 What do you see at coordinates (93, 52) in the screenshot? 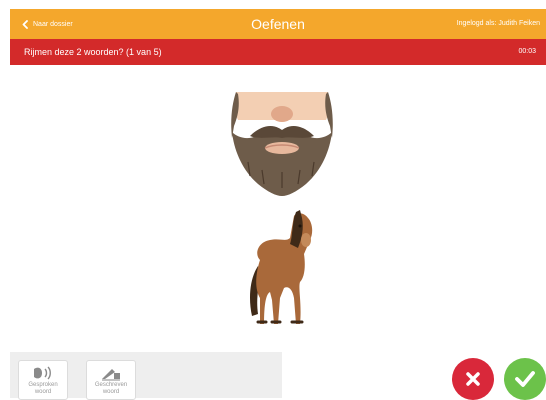
I see `question-text: Rijmen deze 2 woorden? (1 van 5)` at bounding box center [93, 52].